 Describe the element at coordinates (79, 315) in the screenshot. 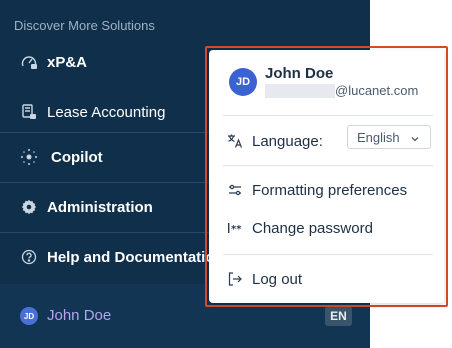

I see `sidebar-user-name: John Doe` at that location.